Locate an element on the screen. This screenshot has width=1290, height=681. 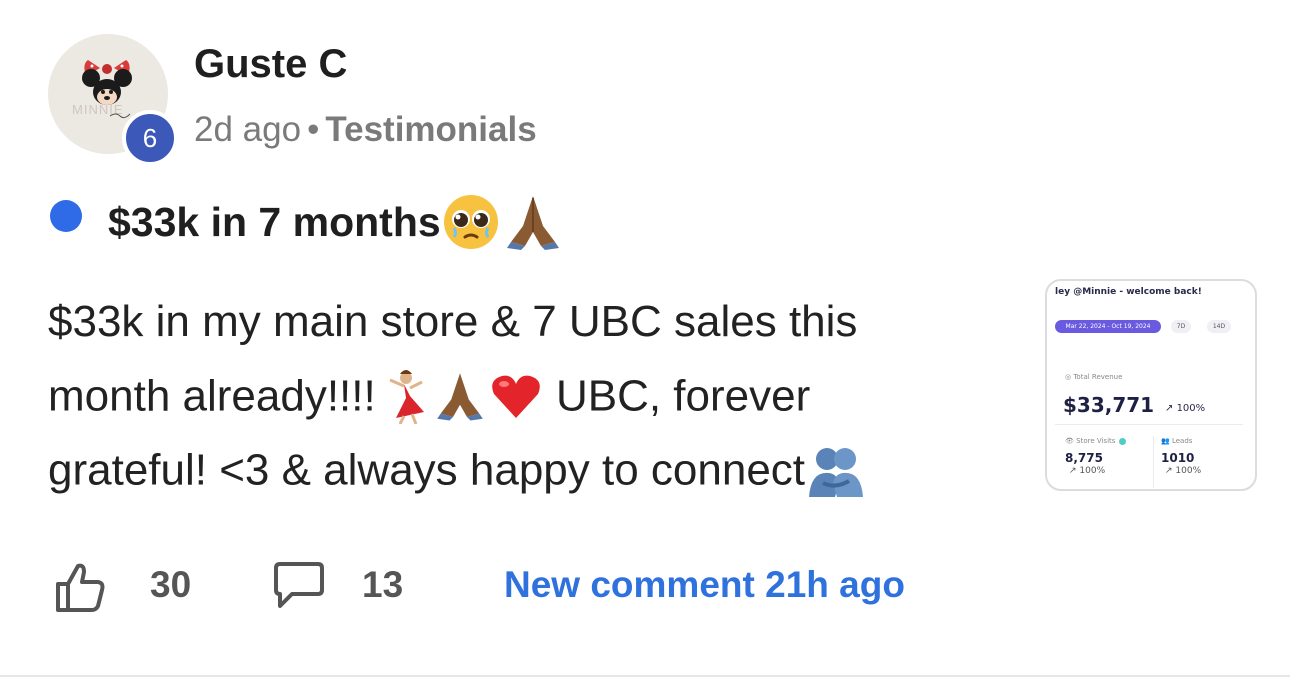
body-line-2b: UBC, forever is located at coordinates (677, 396).